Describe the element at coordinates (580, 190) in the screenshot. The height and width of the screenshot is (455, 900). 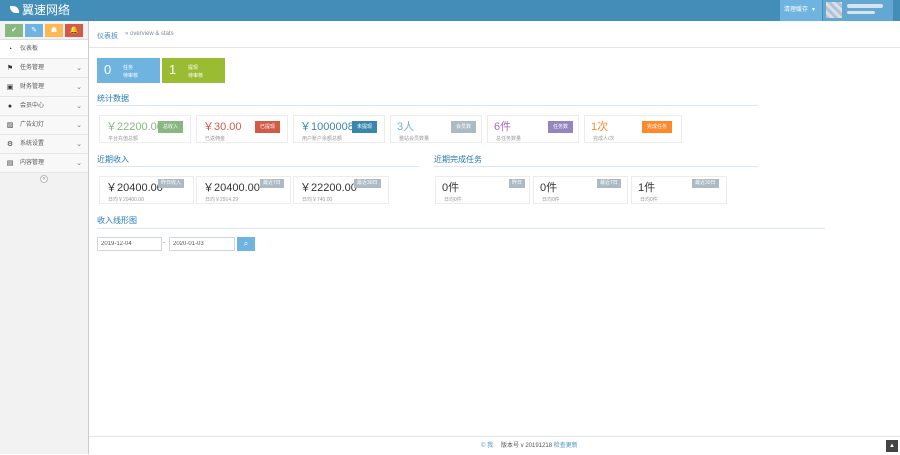
I see `tasks-7days: 0件 日均0件 最近7日` at that location.